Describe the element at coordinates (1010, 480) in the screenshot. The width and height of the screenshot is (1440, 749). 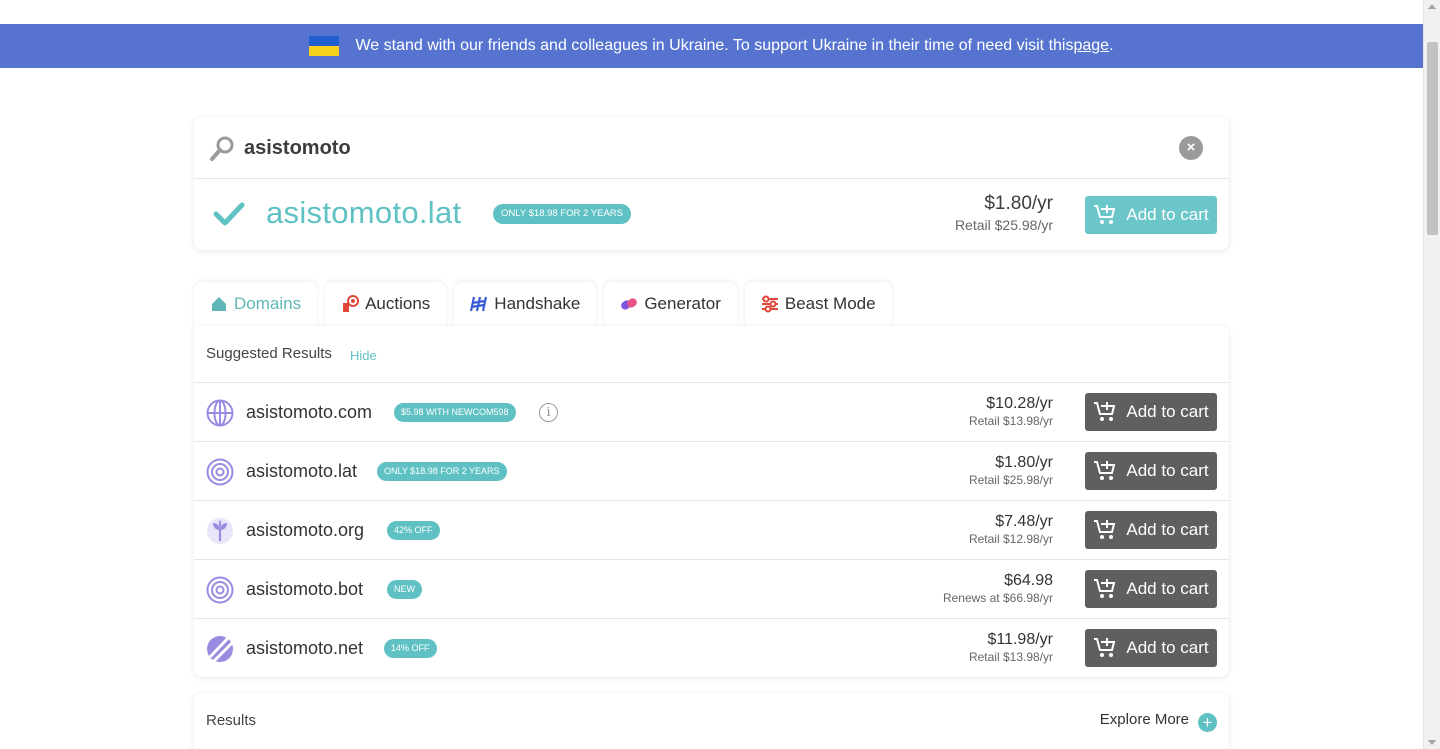
I see `price-subtext: Retail $25.98/yr` at that location.